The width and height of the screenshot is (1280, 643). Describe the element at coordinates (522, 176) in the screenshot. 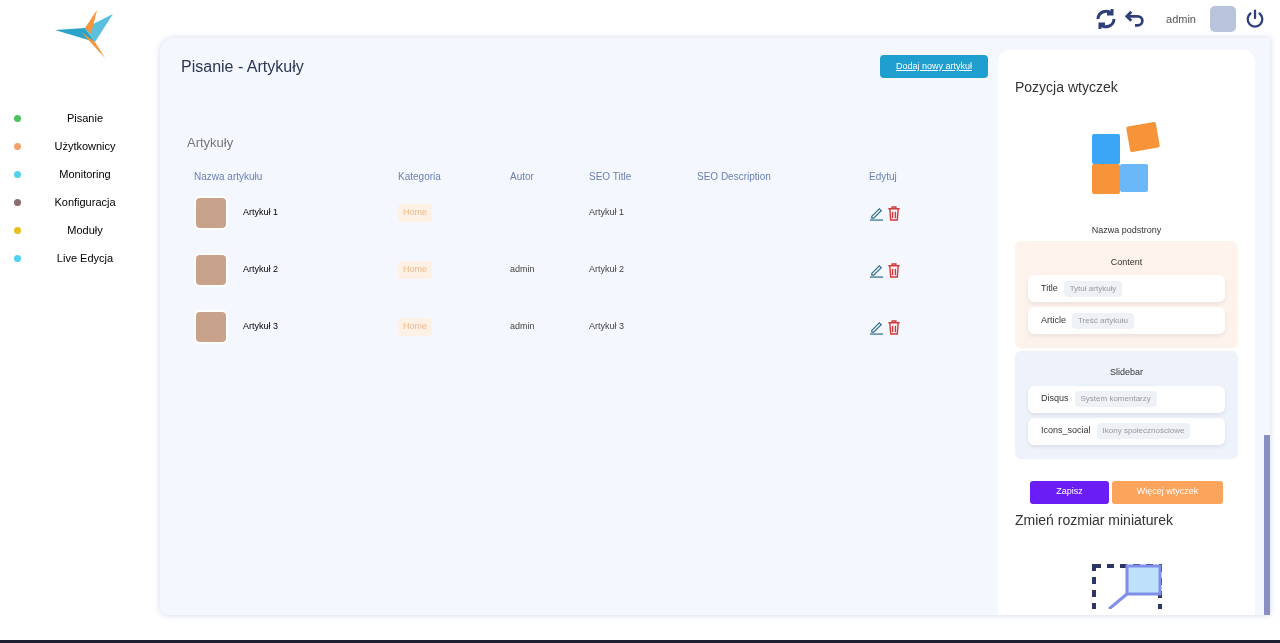

I see `column-header: Autor` at that location.